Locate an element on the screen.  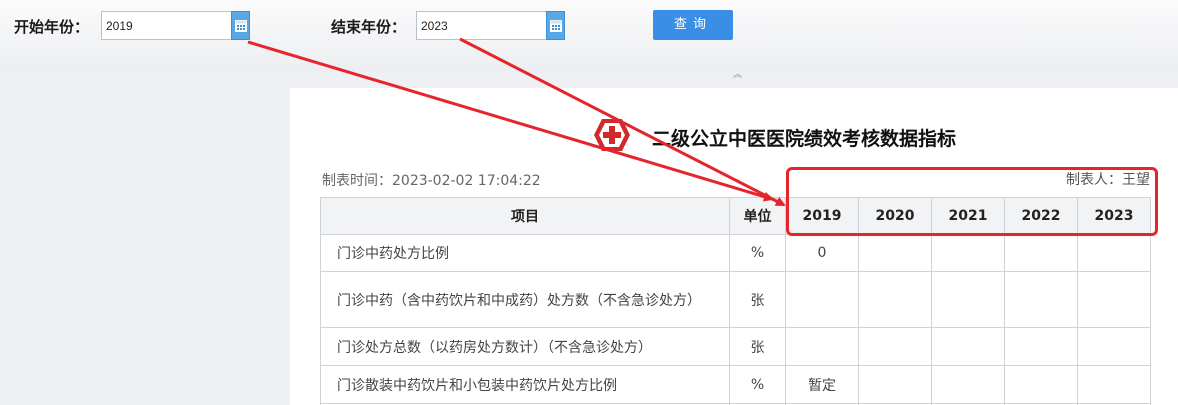
start-year-label: 开始年份： is located at coordinates (52, 27).